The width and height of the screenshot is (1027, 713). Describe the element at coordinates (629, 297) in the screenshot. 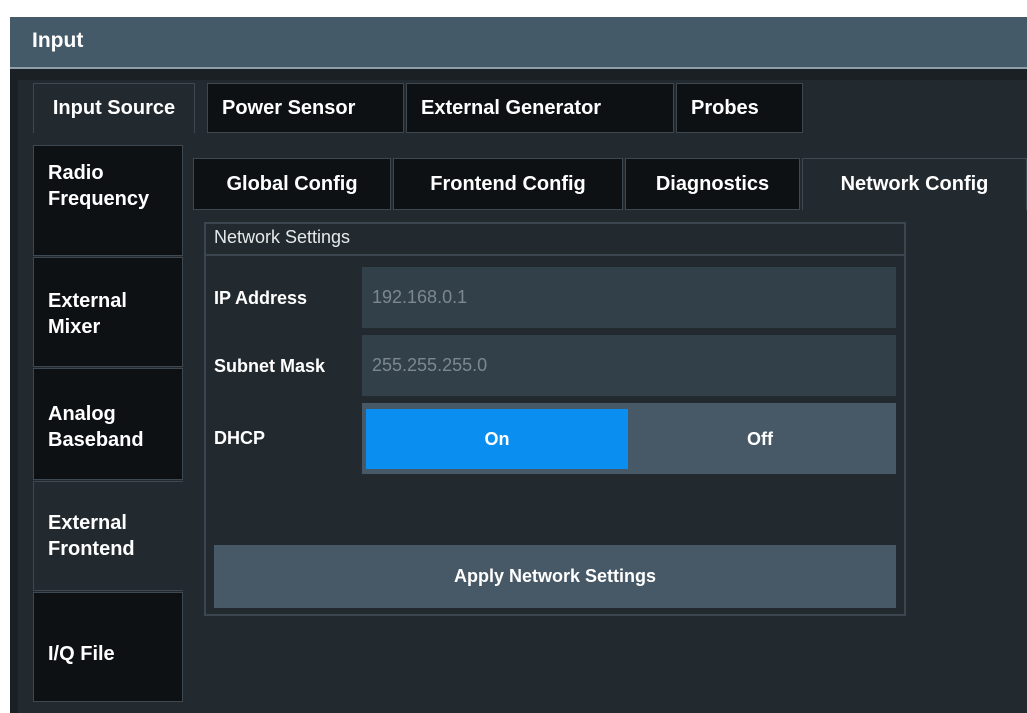

I see `ip-address-field: 192.168.0.1` at that location.